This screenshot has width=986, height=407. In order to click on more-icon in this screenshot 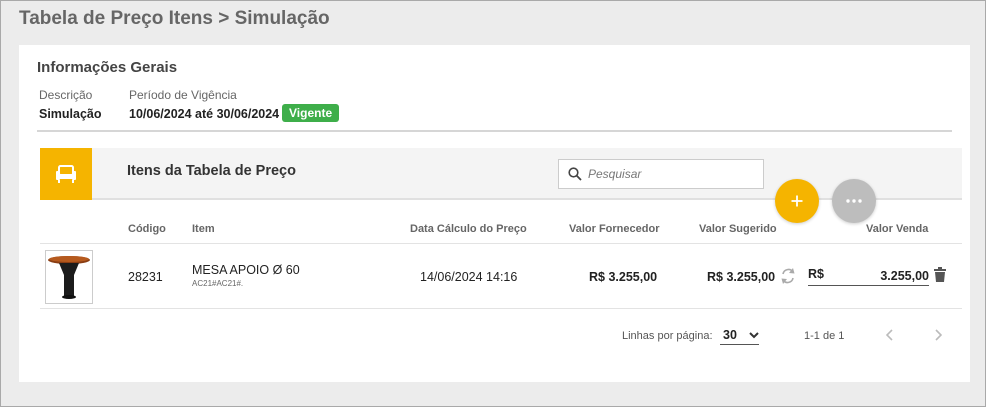, I will do `click(854, 201)`.